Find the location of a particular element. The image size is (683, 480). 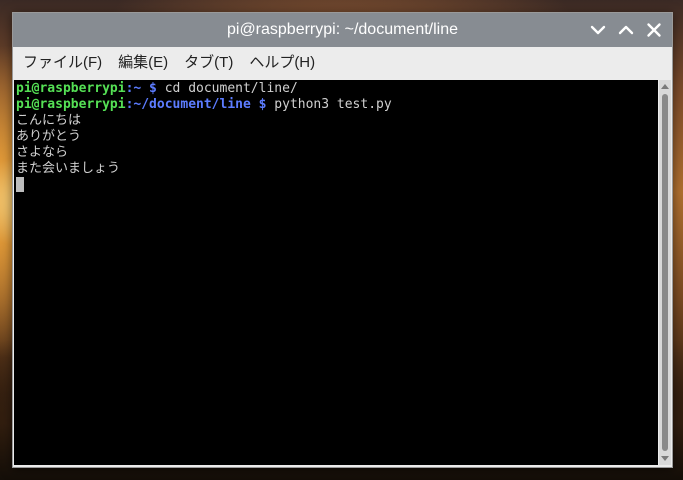

window-title: pi@raspberrypi: ~/document/line is located at coordinates (342, 29).